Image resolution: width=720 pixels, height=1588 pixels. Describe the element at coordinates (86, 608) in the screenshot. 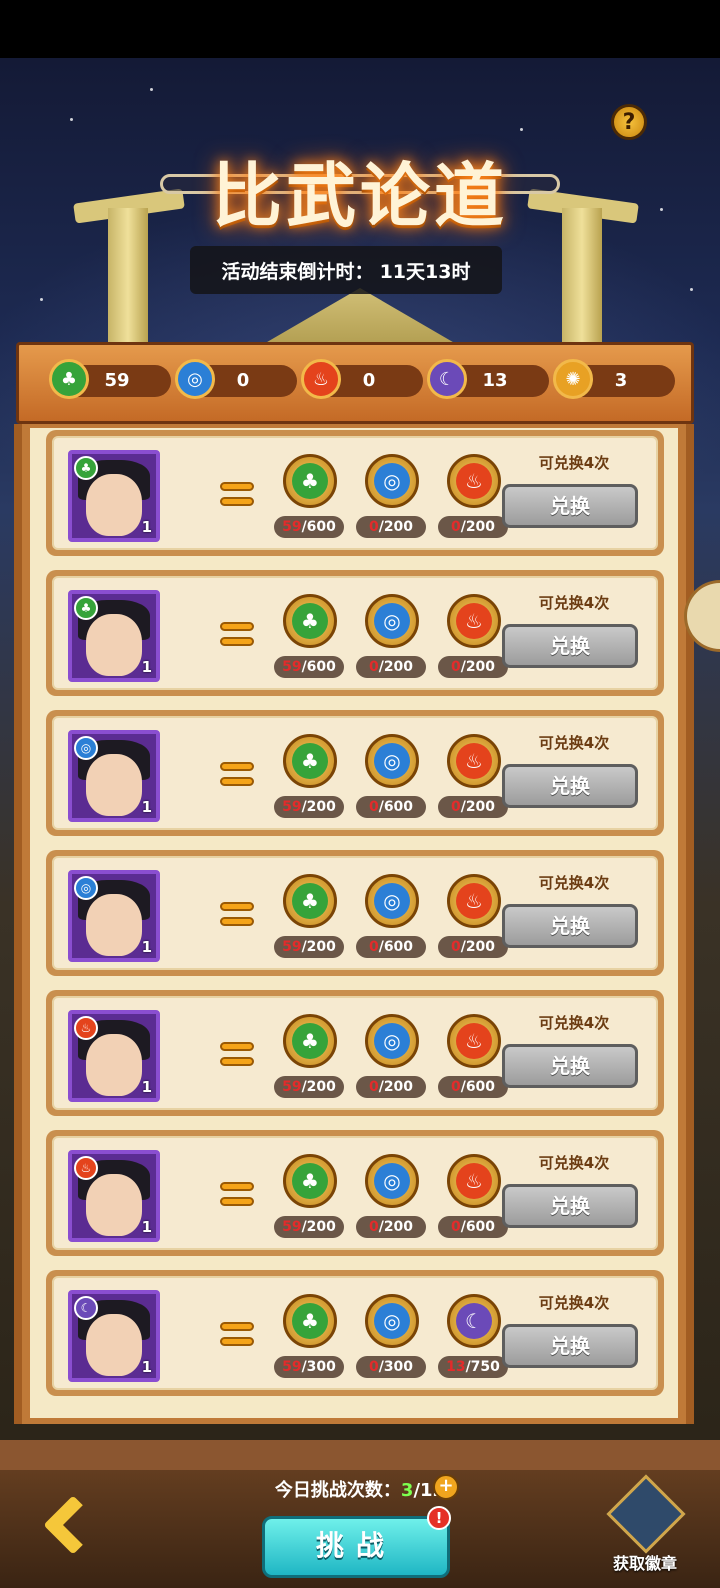

I see `element-badge-icon: ♣` at that location.